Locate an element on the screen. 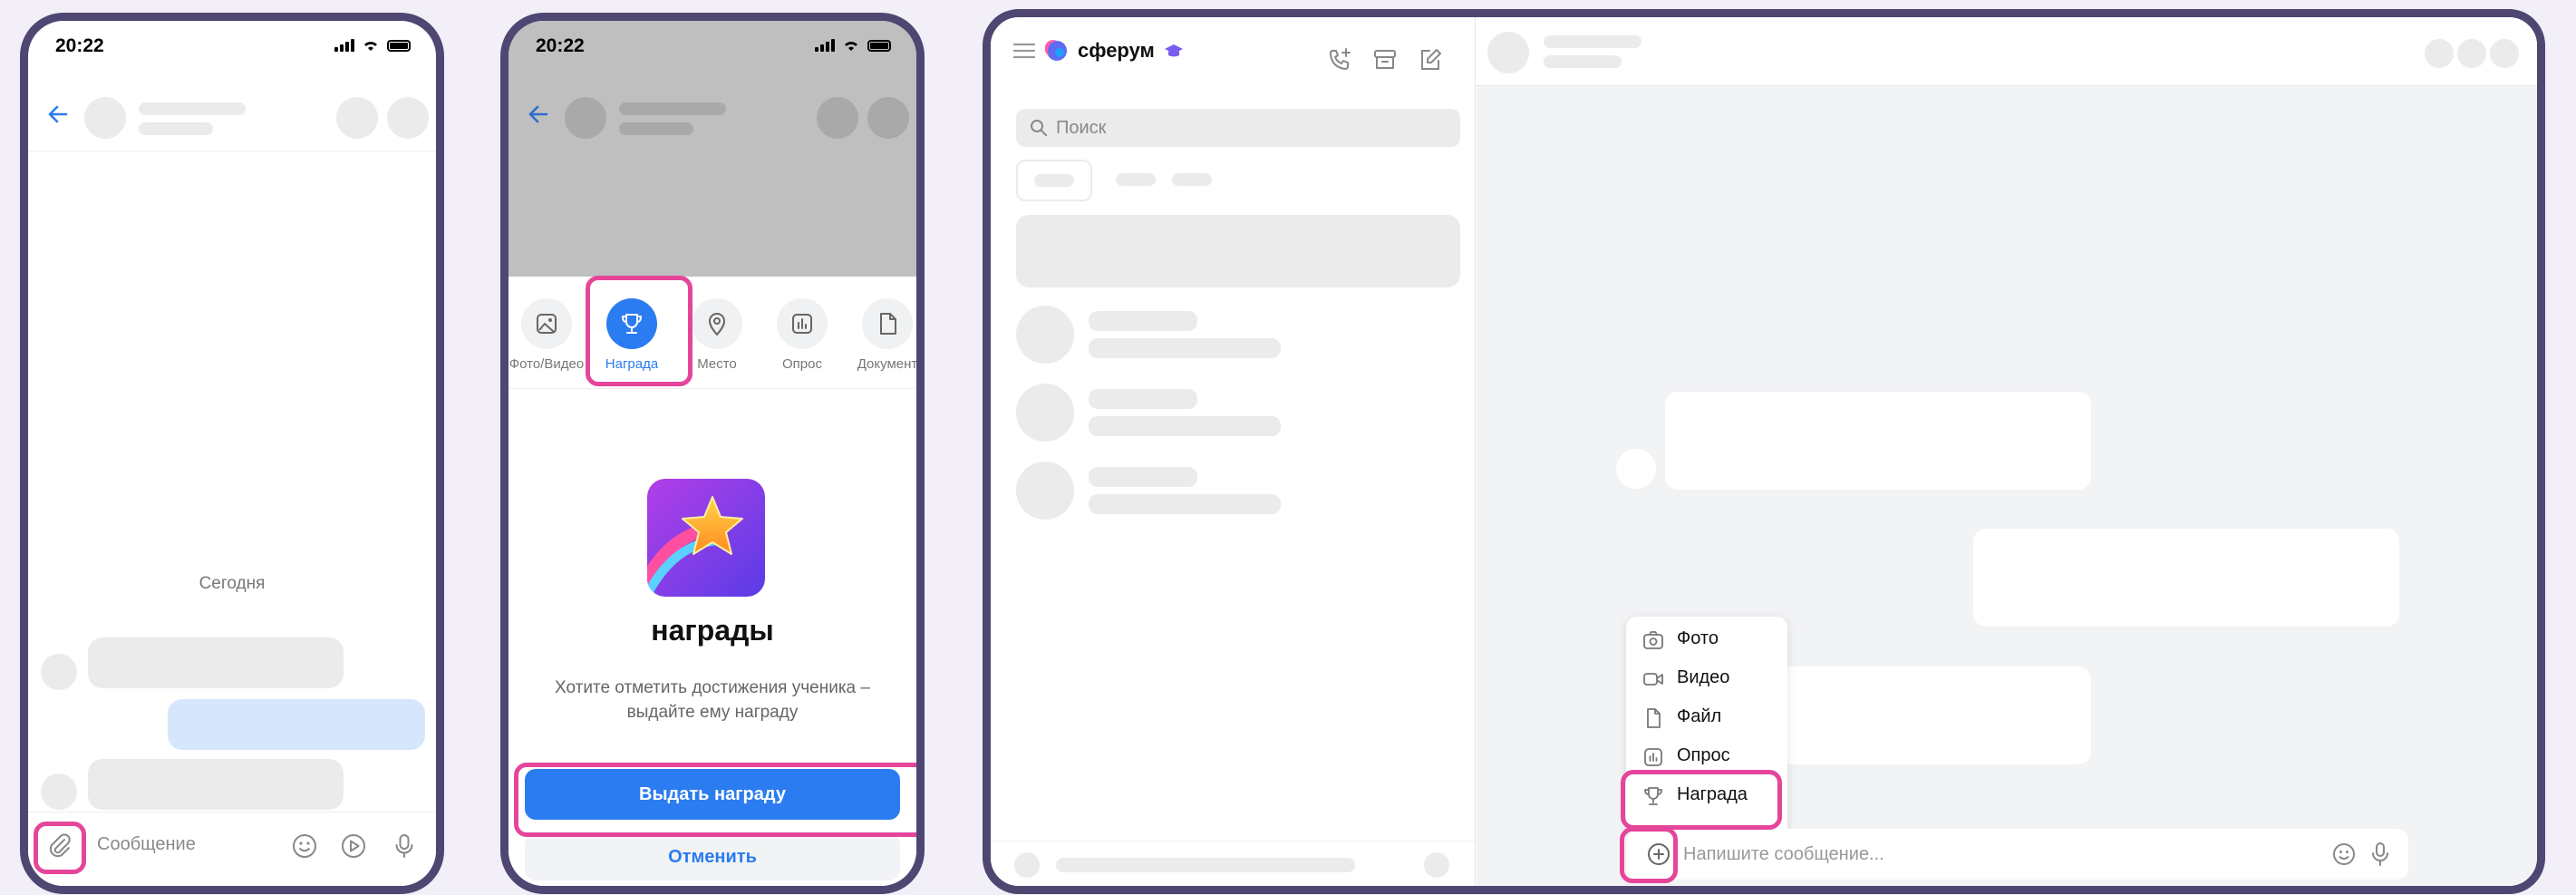  app-header: сферум is located at coordinates (1098, 51).